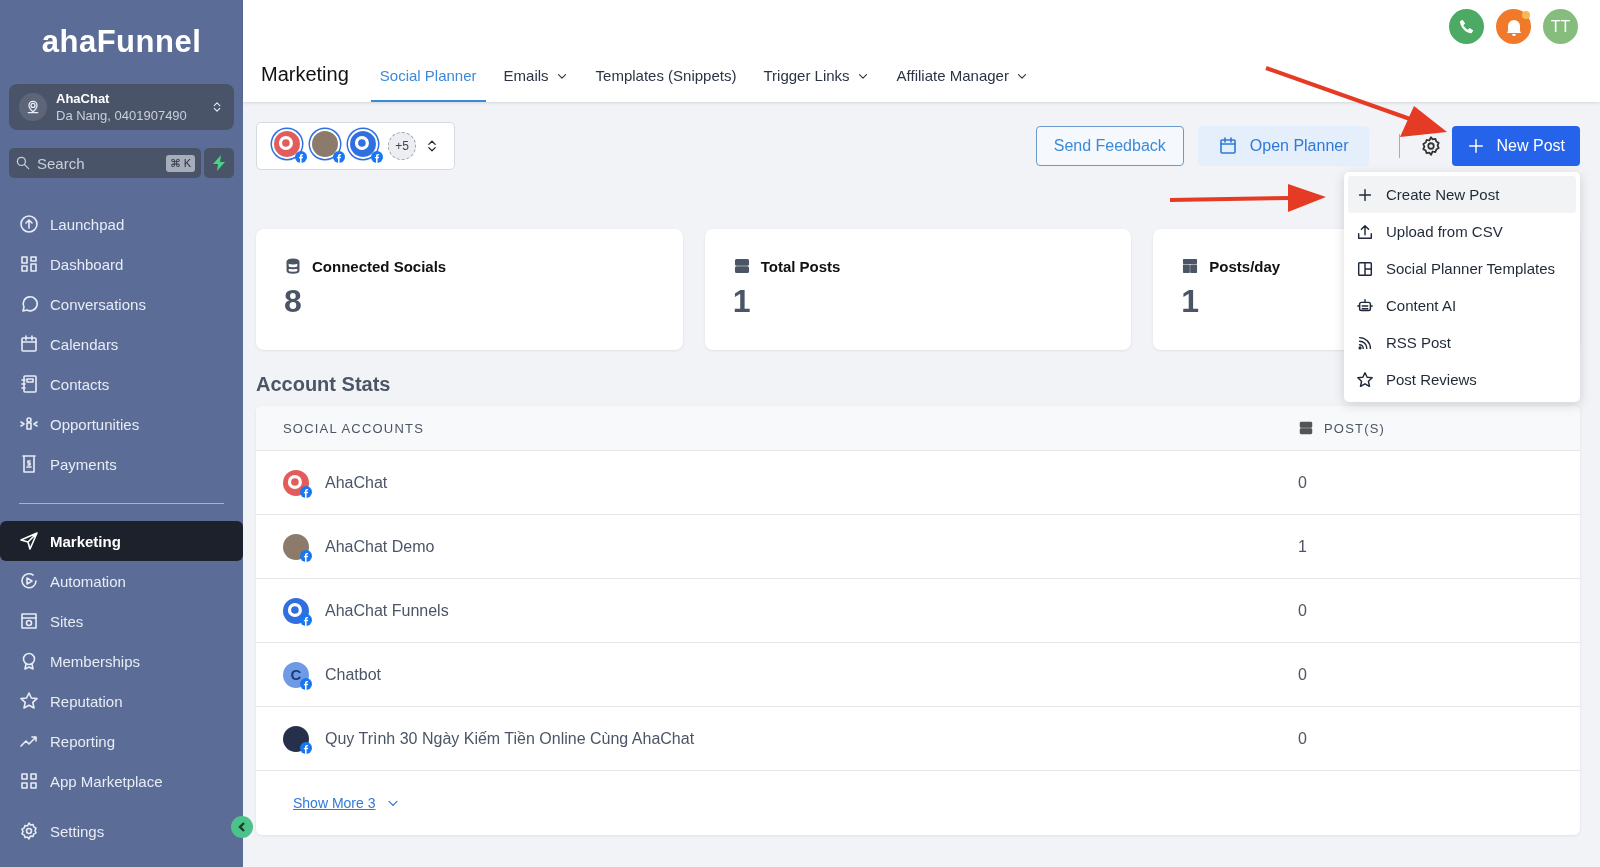 The image size is (1600, 867). What do you see at coordinates (296, 674) in the screenshot?
I see `letter-avatar: C` at bounding box center [296, 674].